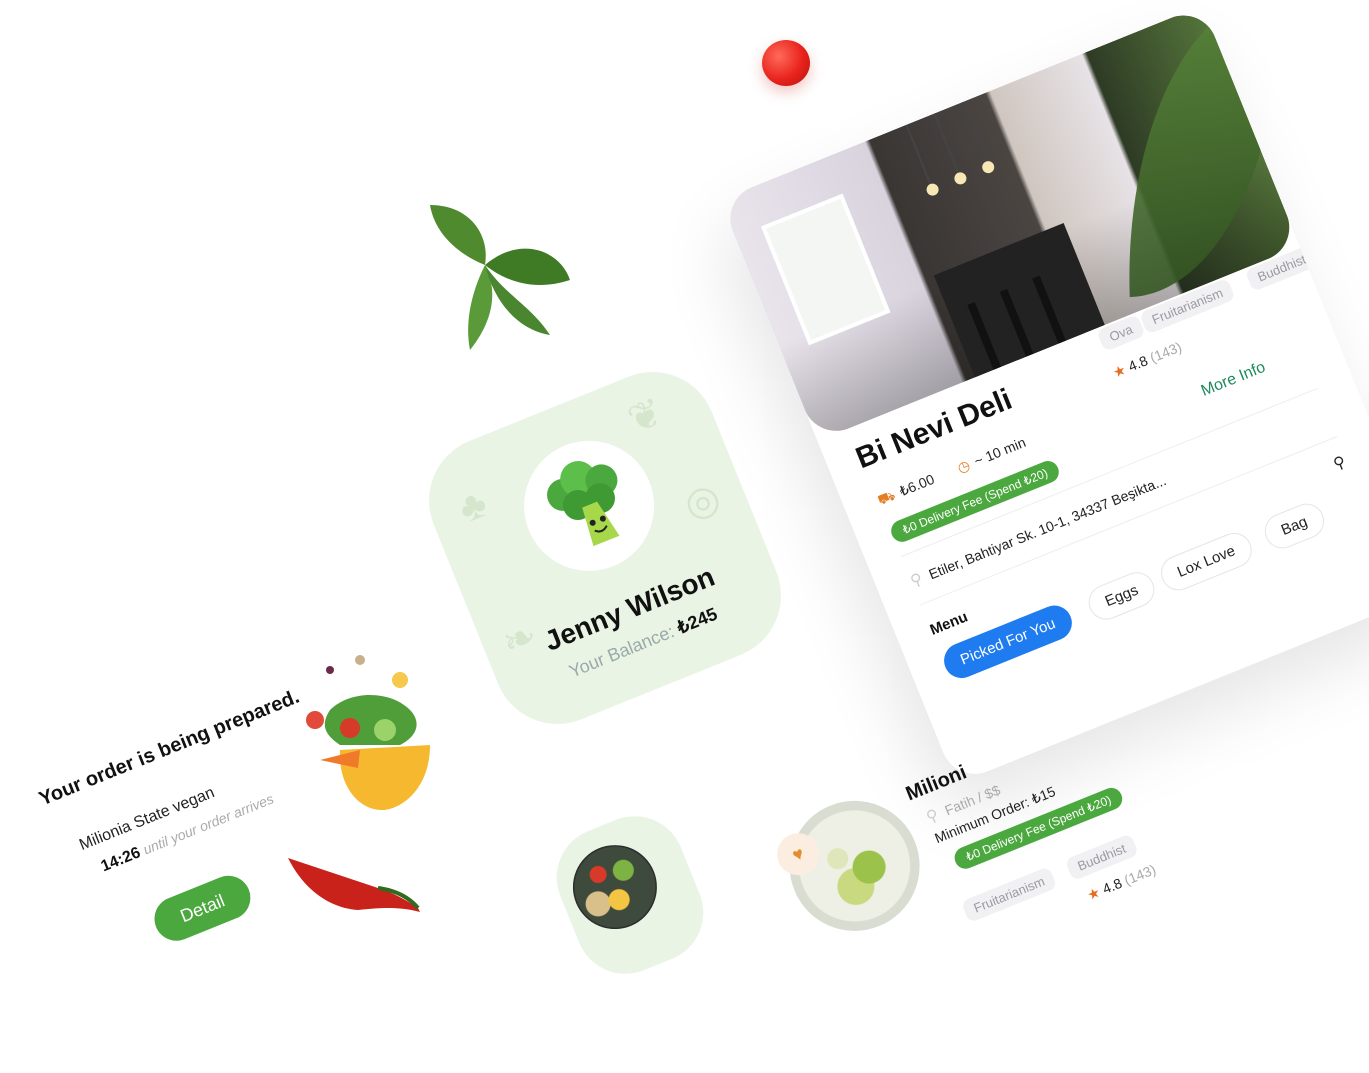  Describe the element at coordinates (786, 63) in the screenshot. I see `tomato-icon` at that location.